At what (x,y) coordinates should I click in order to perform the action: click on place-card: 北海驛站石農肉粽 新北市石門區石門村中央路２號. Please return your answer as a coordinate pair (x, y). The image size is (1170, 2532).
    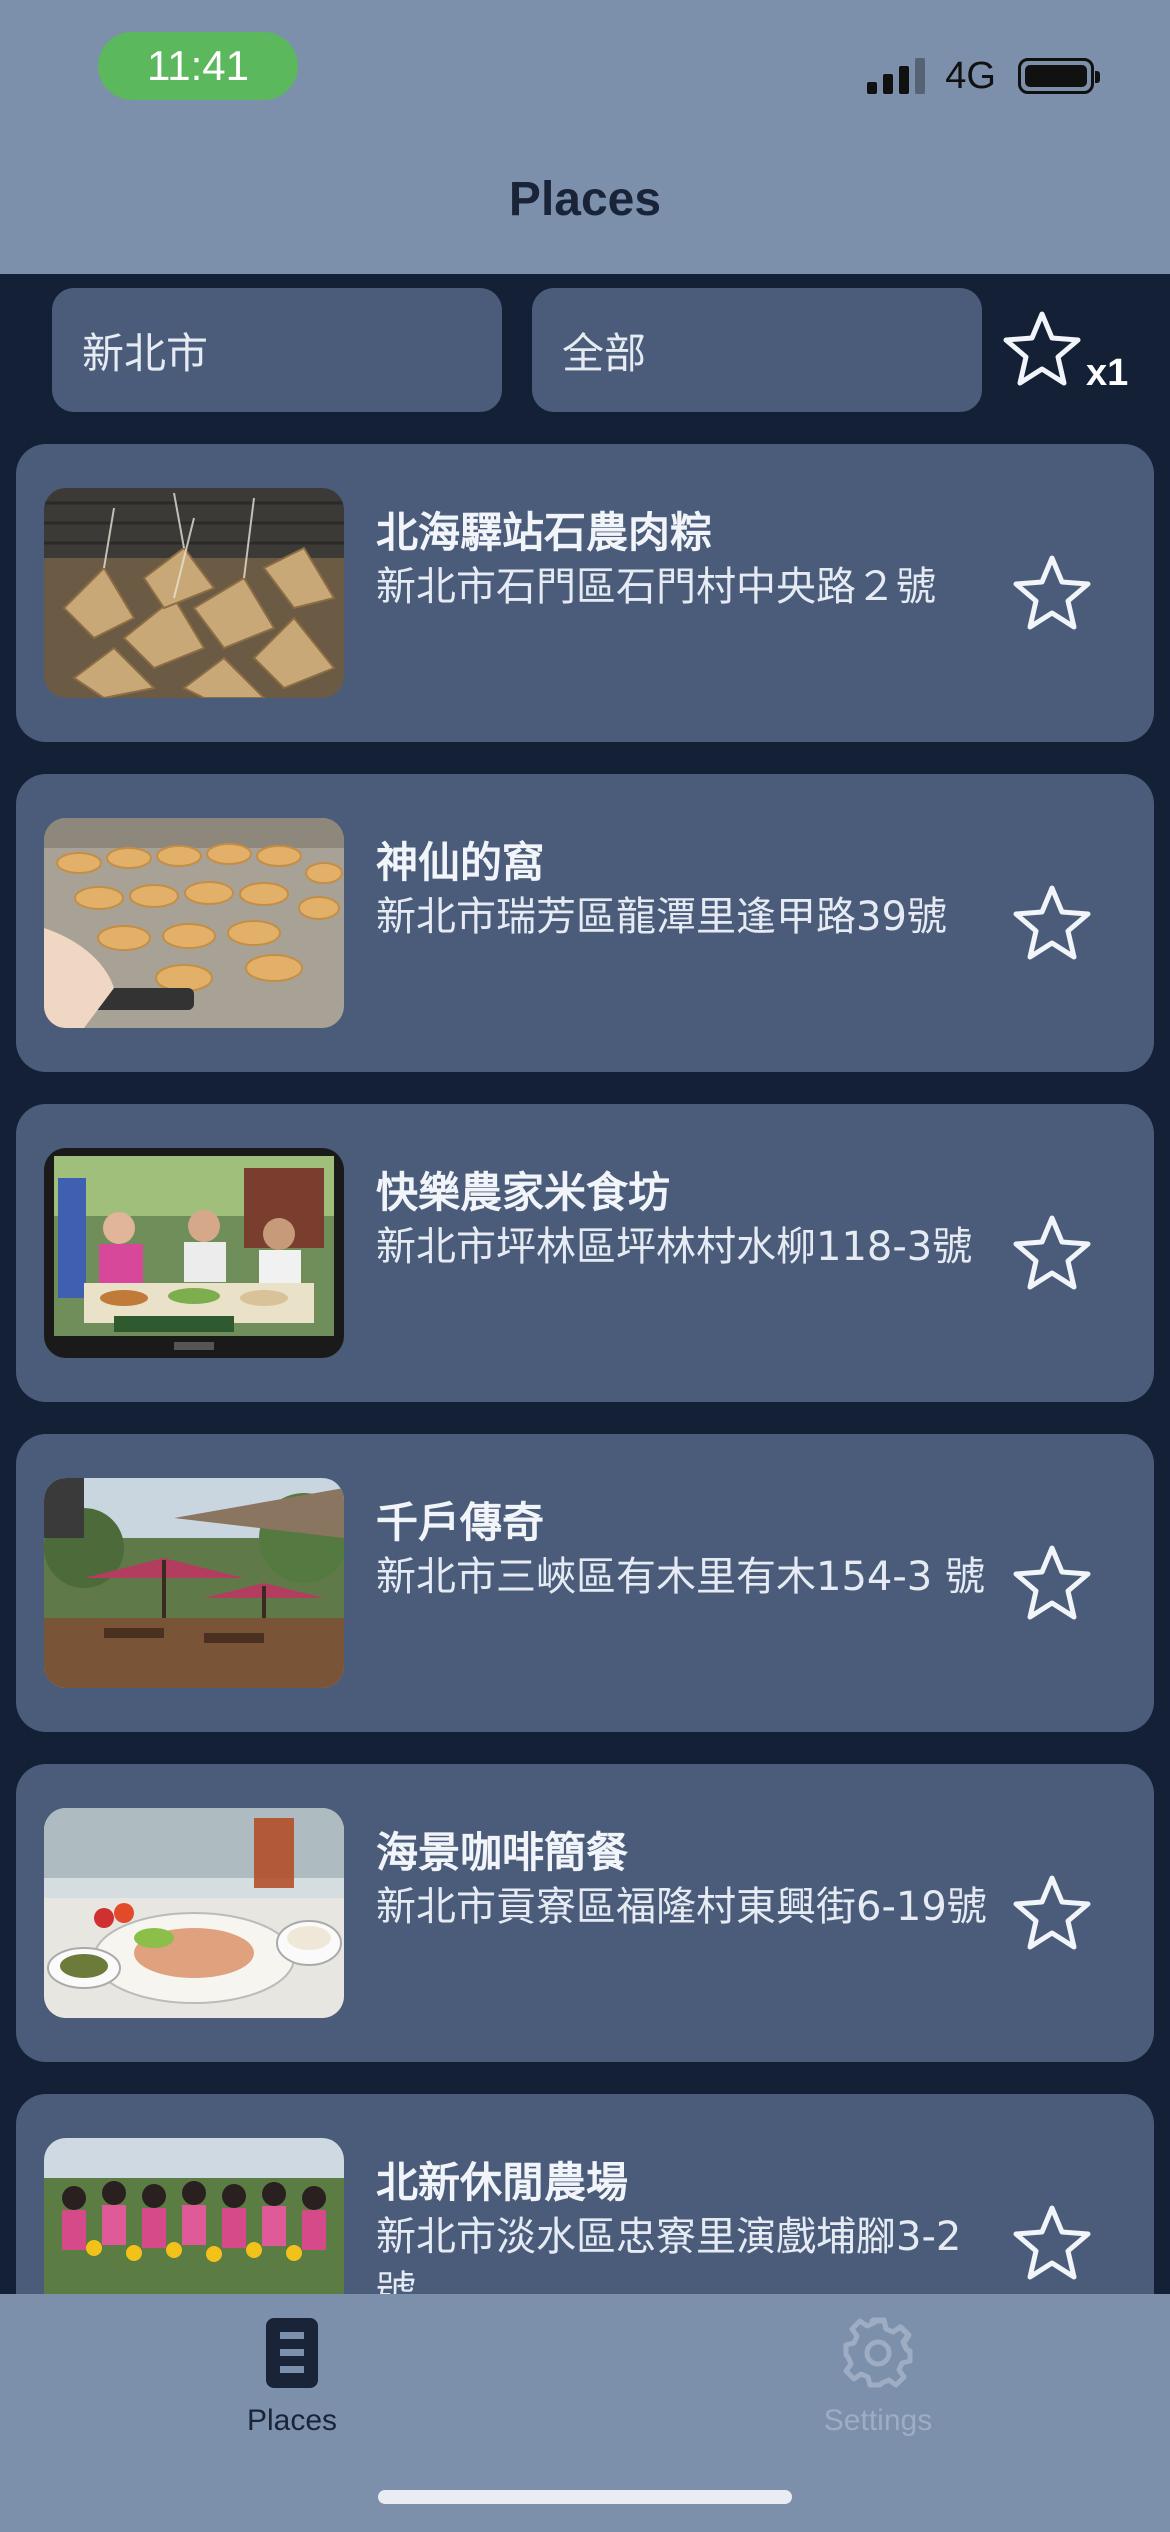
    Looking at the image, I should click on (585, 593).